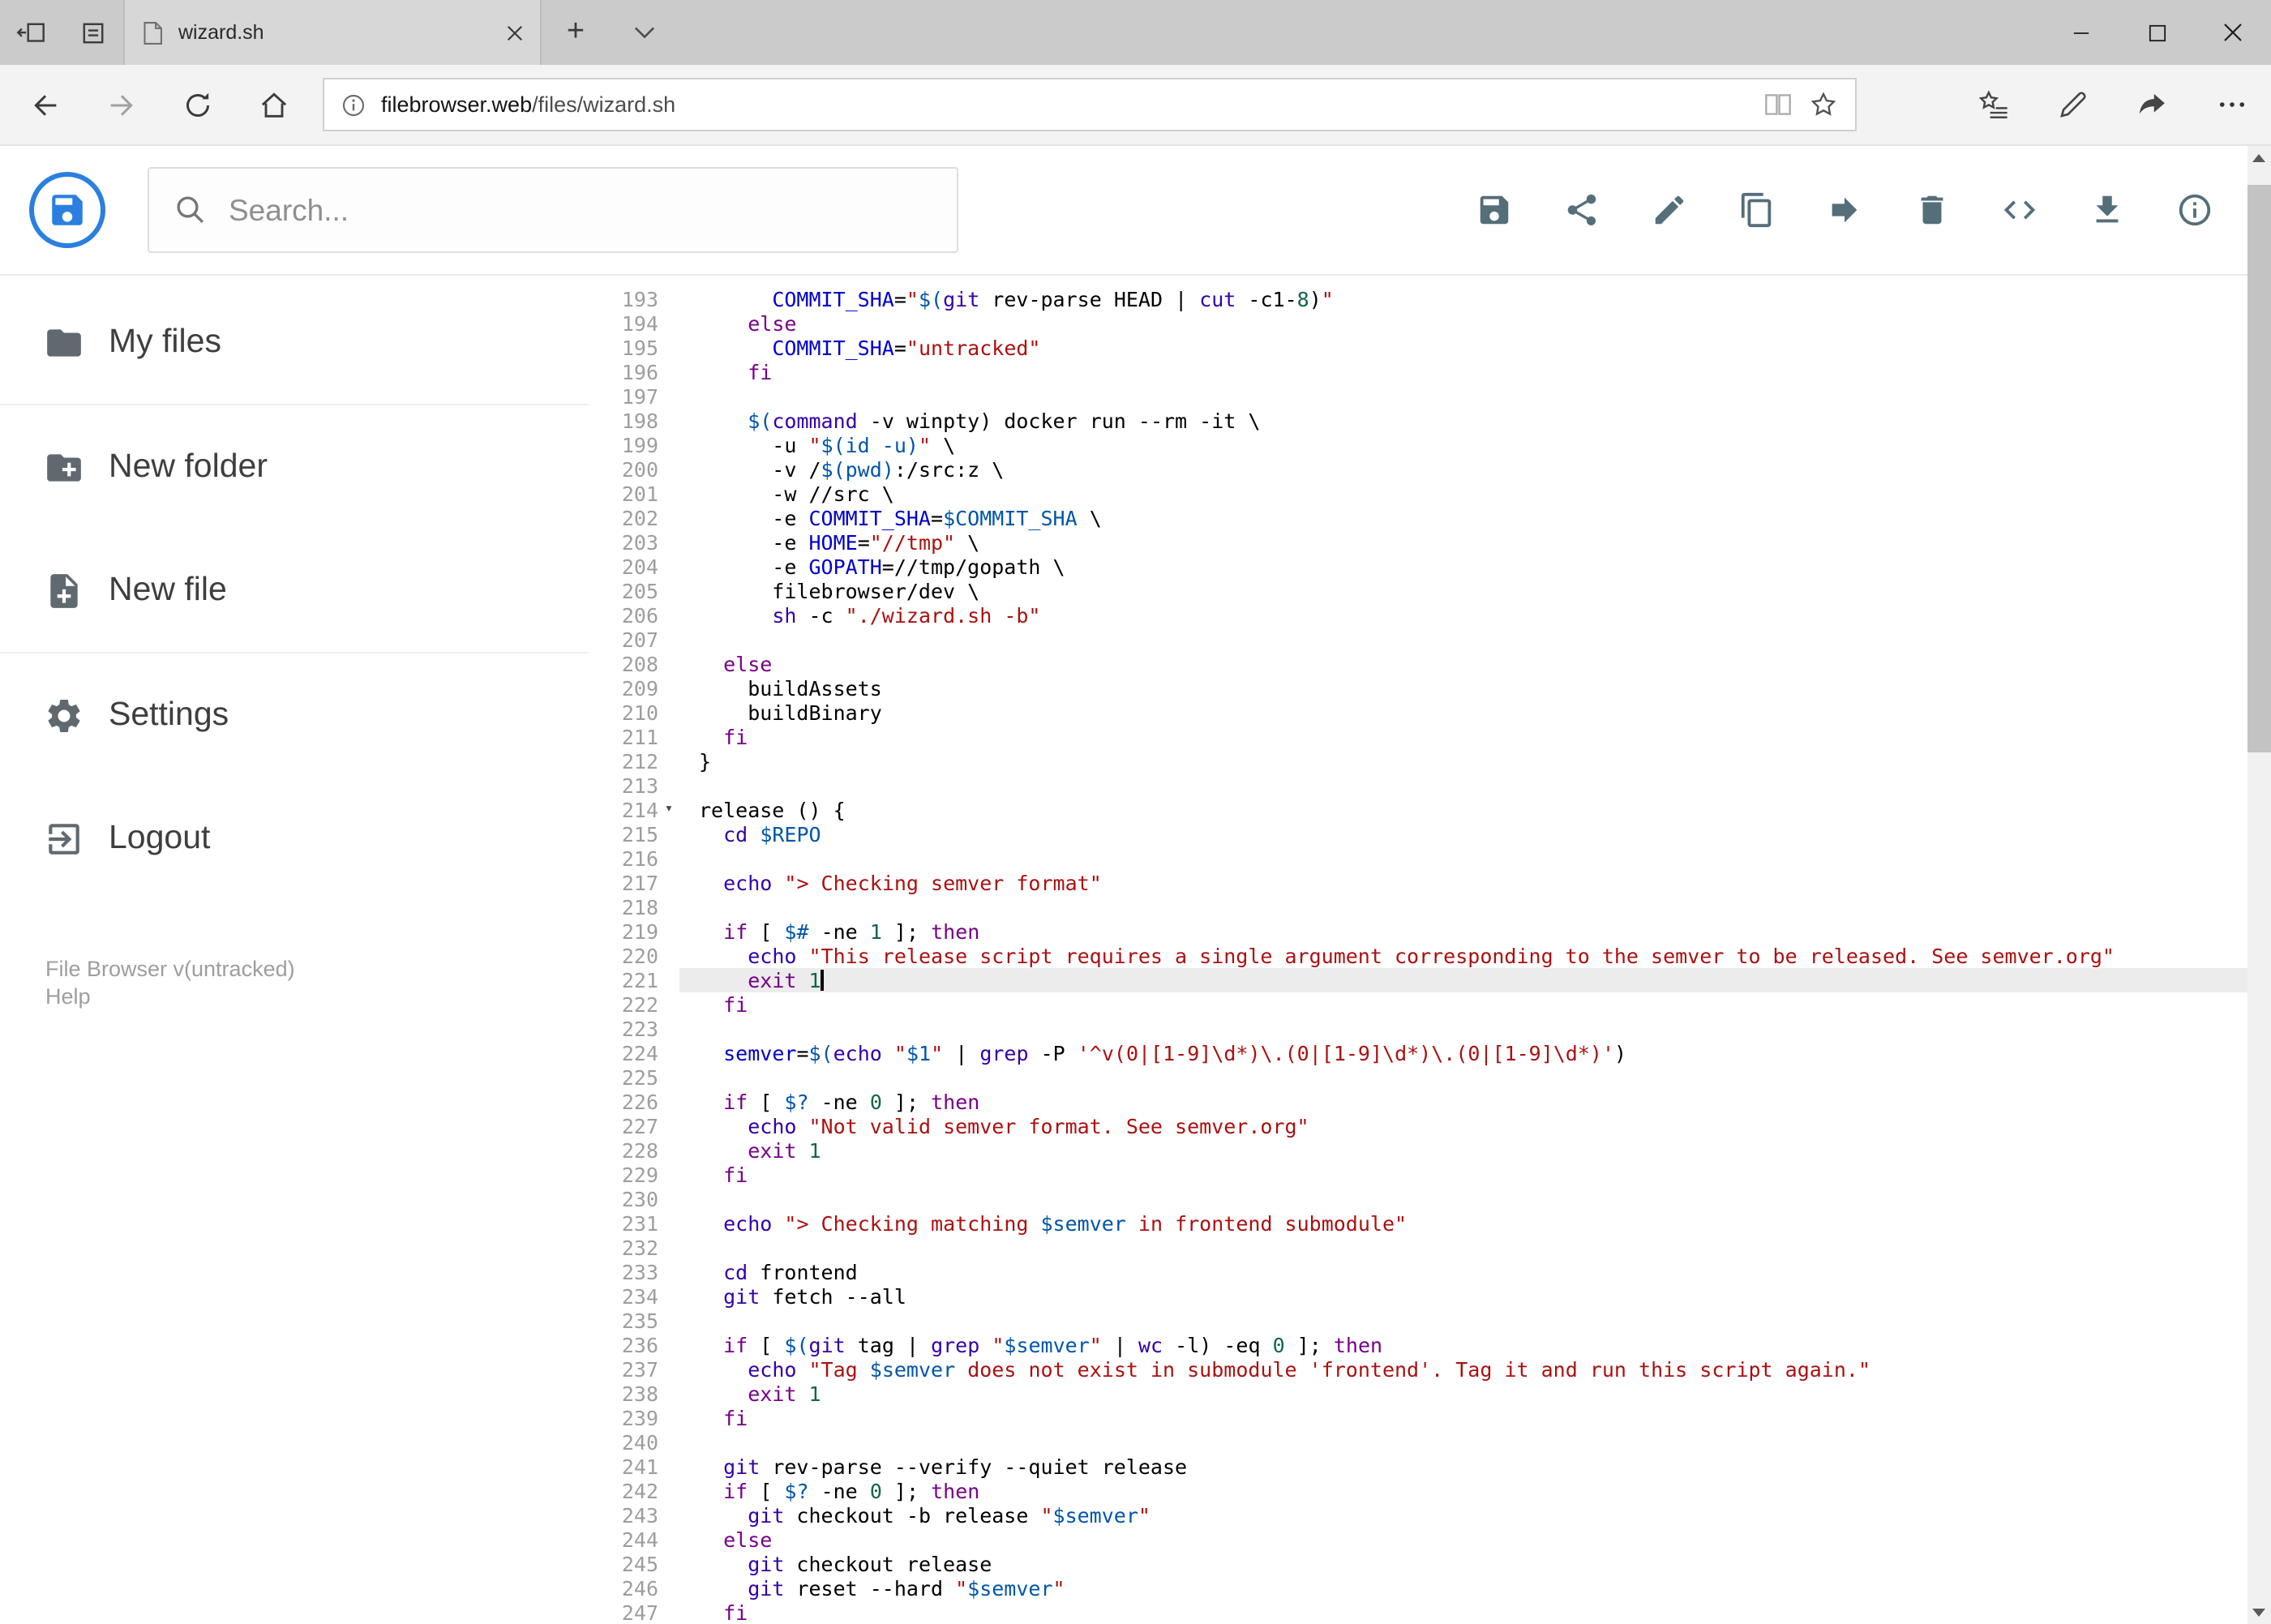 The height and width of the screenshot is (1624, 2271). What do you see at coordinates (1475, 1467) in the screenshot?
I see `code-text: git rev-parse --verify --quiet release` at bounding box center [1475, 1467].